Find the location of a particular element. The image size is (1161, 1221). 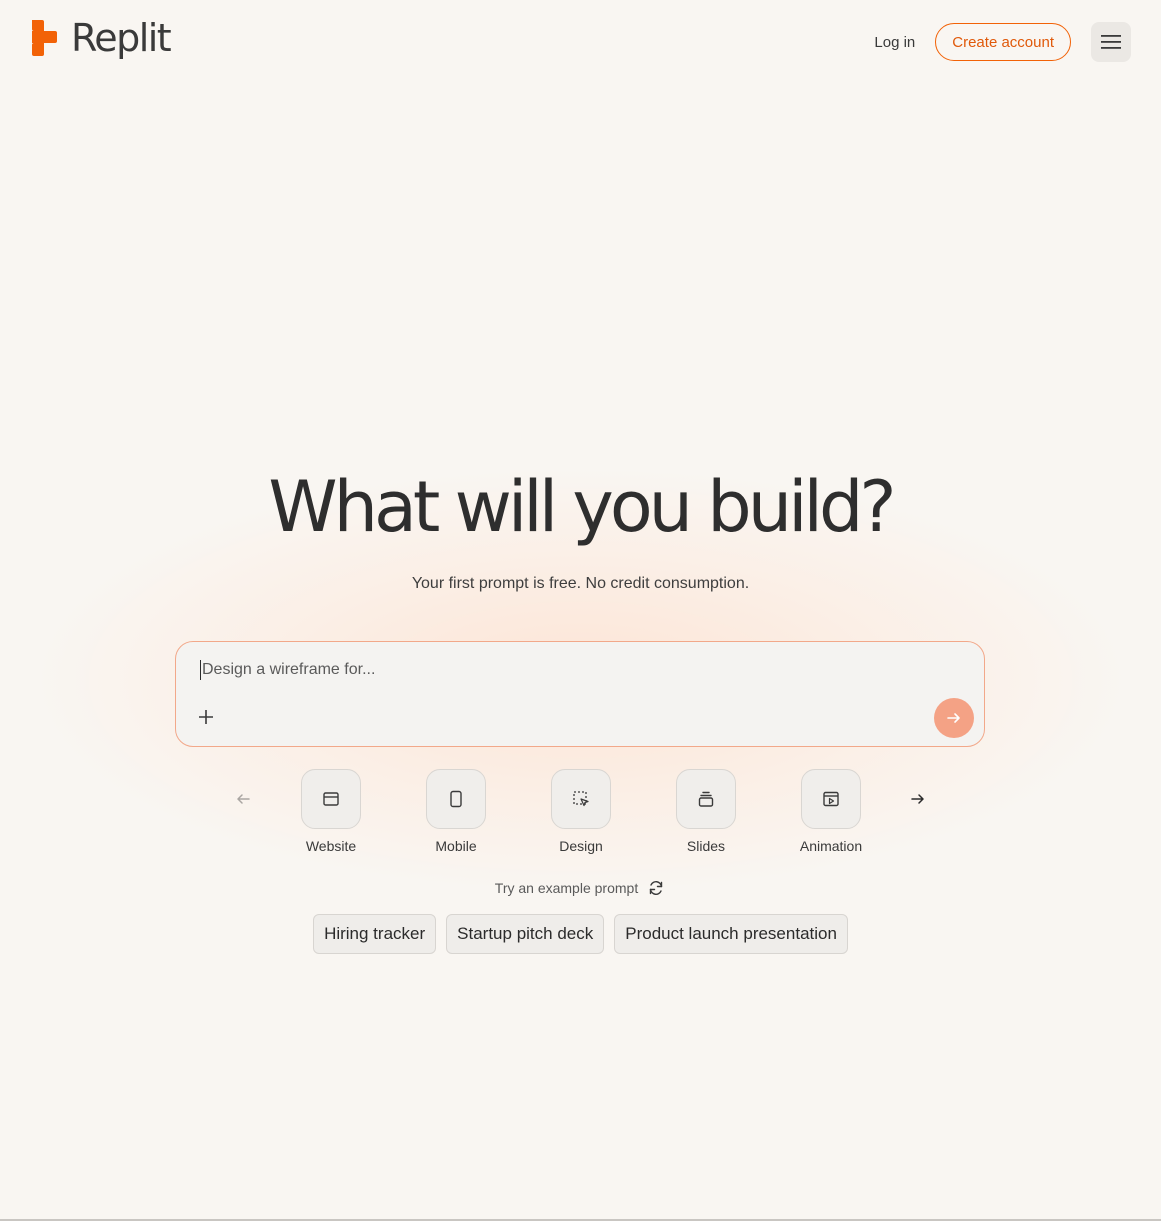

create-account-button: Create account is located at coordinates (1003, 42).